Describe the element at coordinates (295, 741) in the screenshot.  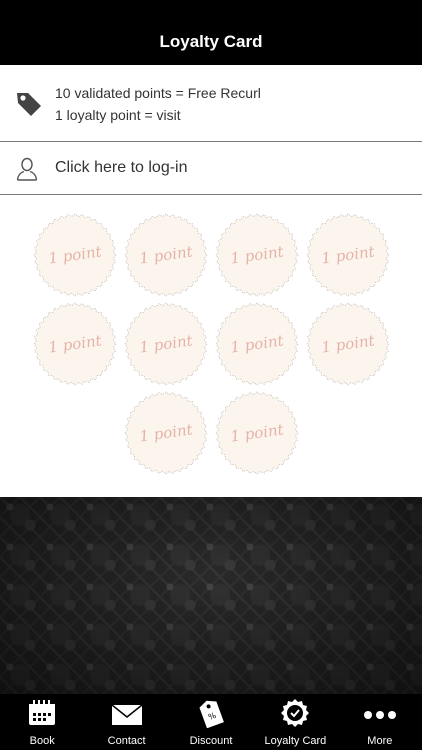
I see `tab-label: Loyalty Card` at that location.